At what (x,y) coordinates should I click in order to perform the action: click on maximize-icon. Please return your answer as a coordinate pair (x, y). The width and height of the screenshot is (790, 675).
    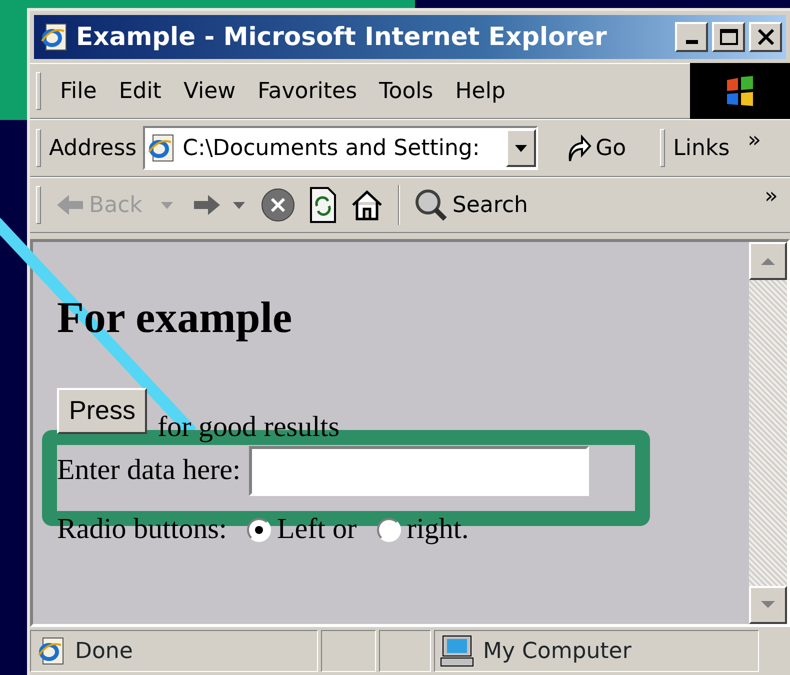
    Looking at the image, I should click on (729, 37).